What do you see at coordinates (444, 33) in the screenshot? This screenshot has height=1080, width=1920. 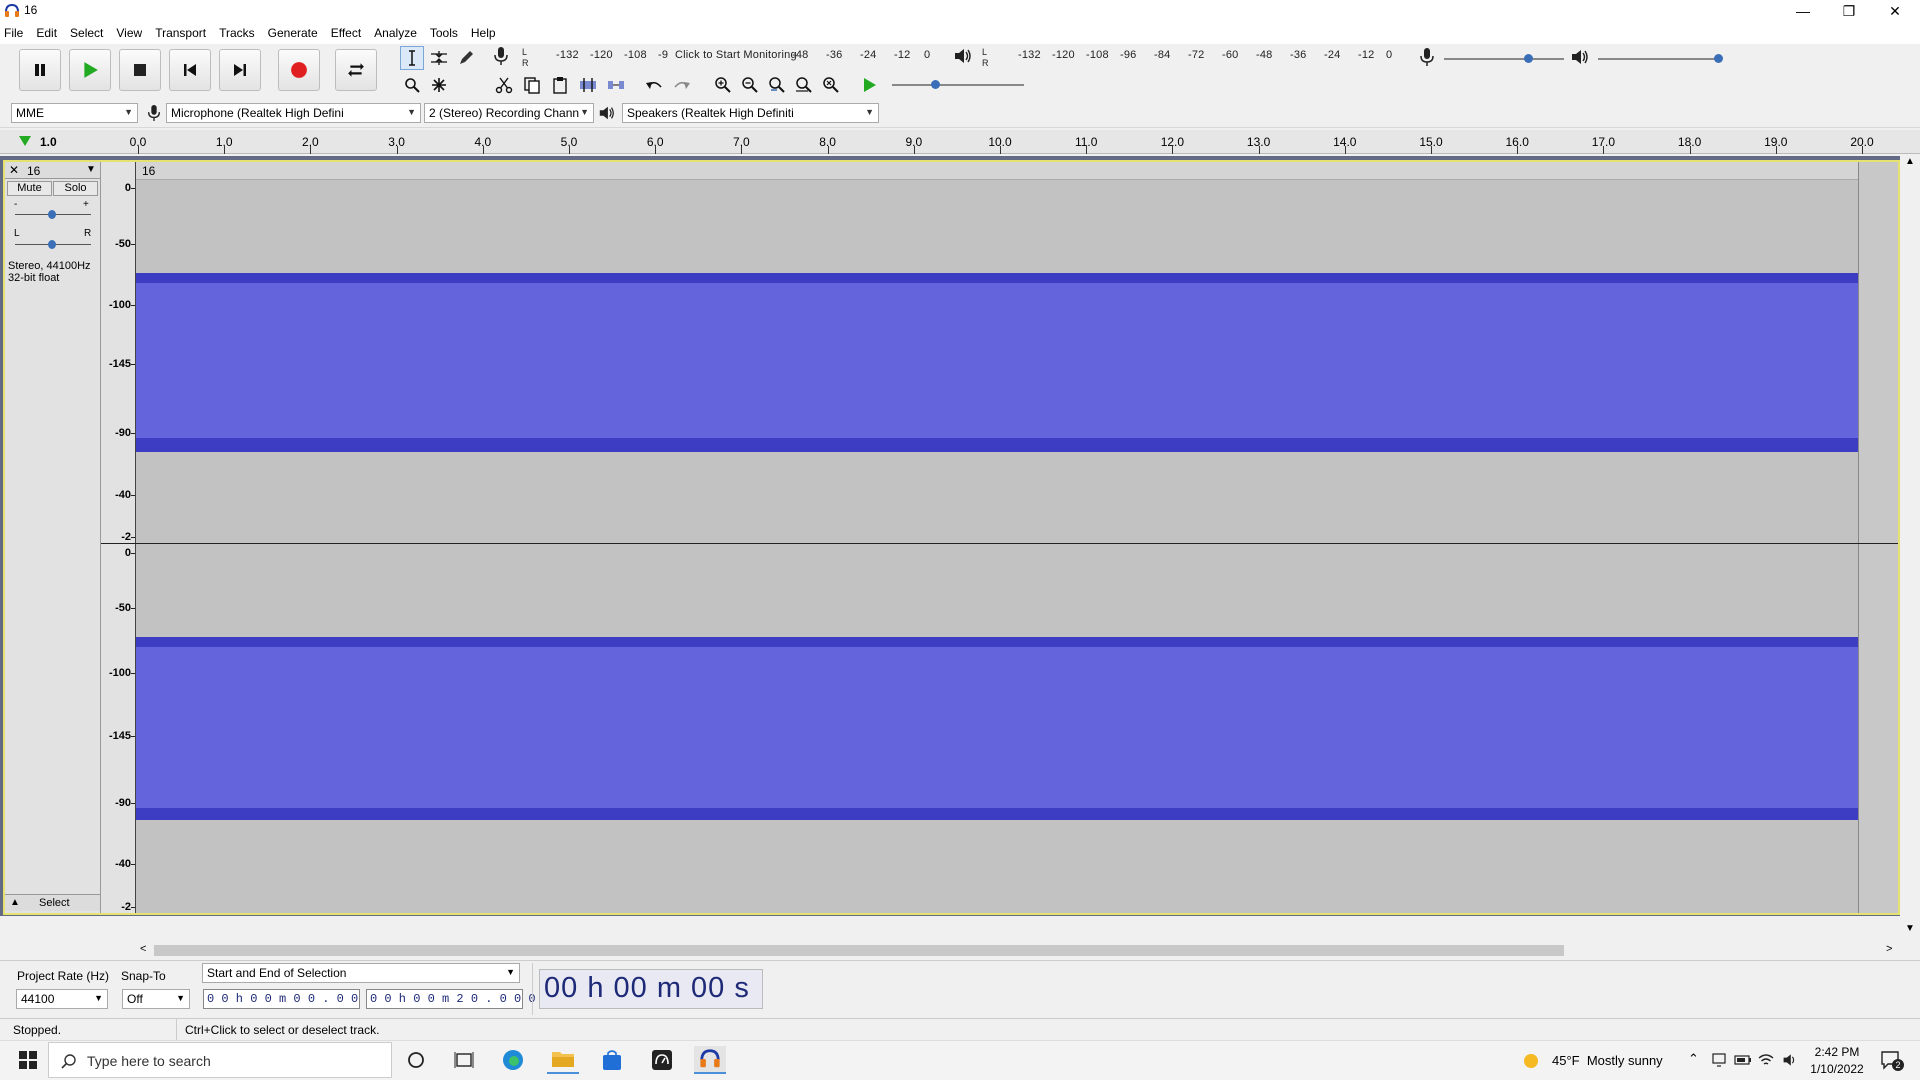 I see `menu-tools: Tools` at bounding box center [444, 33].